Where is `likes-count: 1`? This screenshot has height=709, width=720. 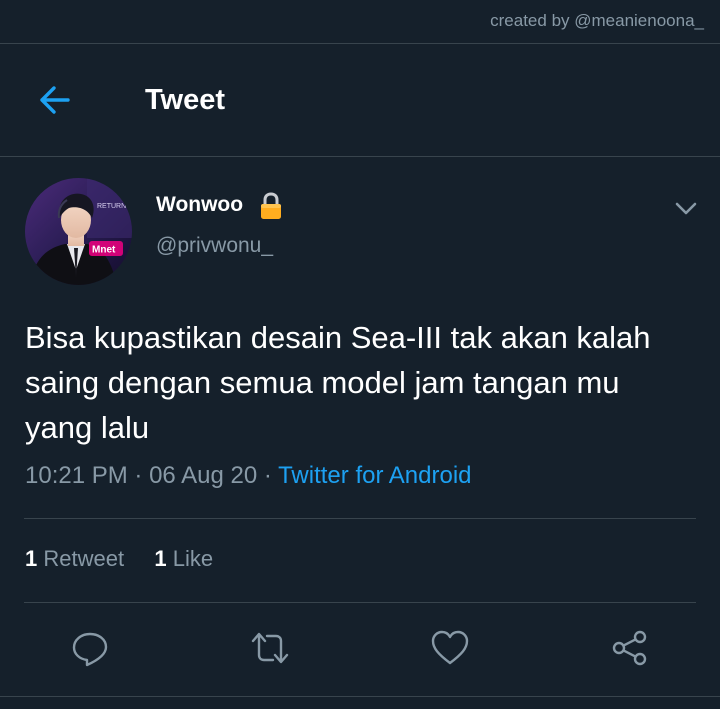
likes-count: 1 is located at coordinates (160, 558).